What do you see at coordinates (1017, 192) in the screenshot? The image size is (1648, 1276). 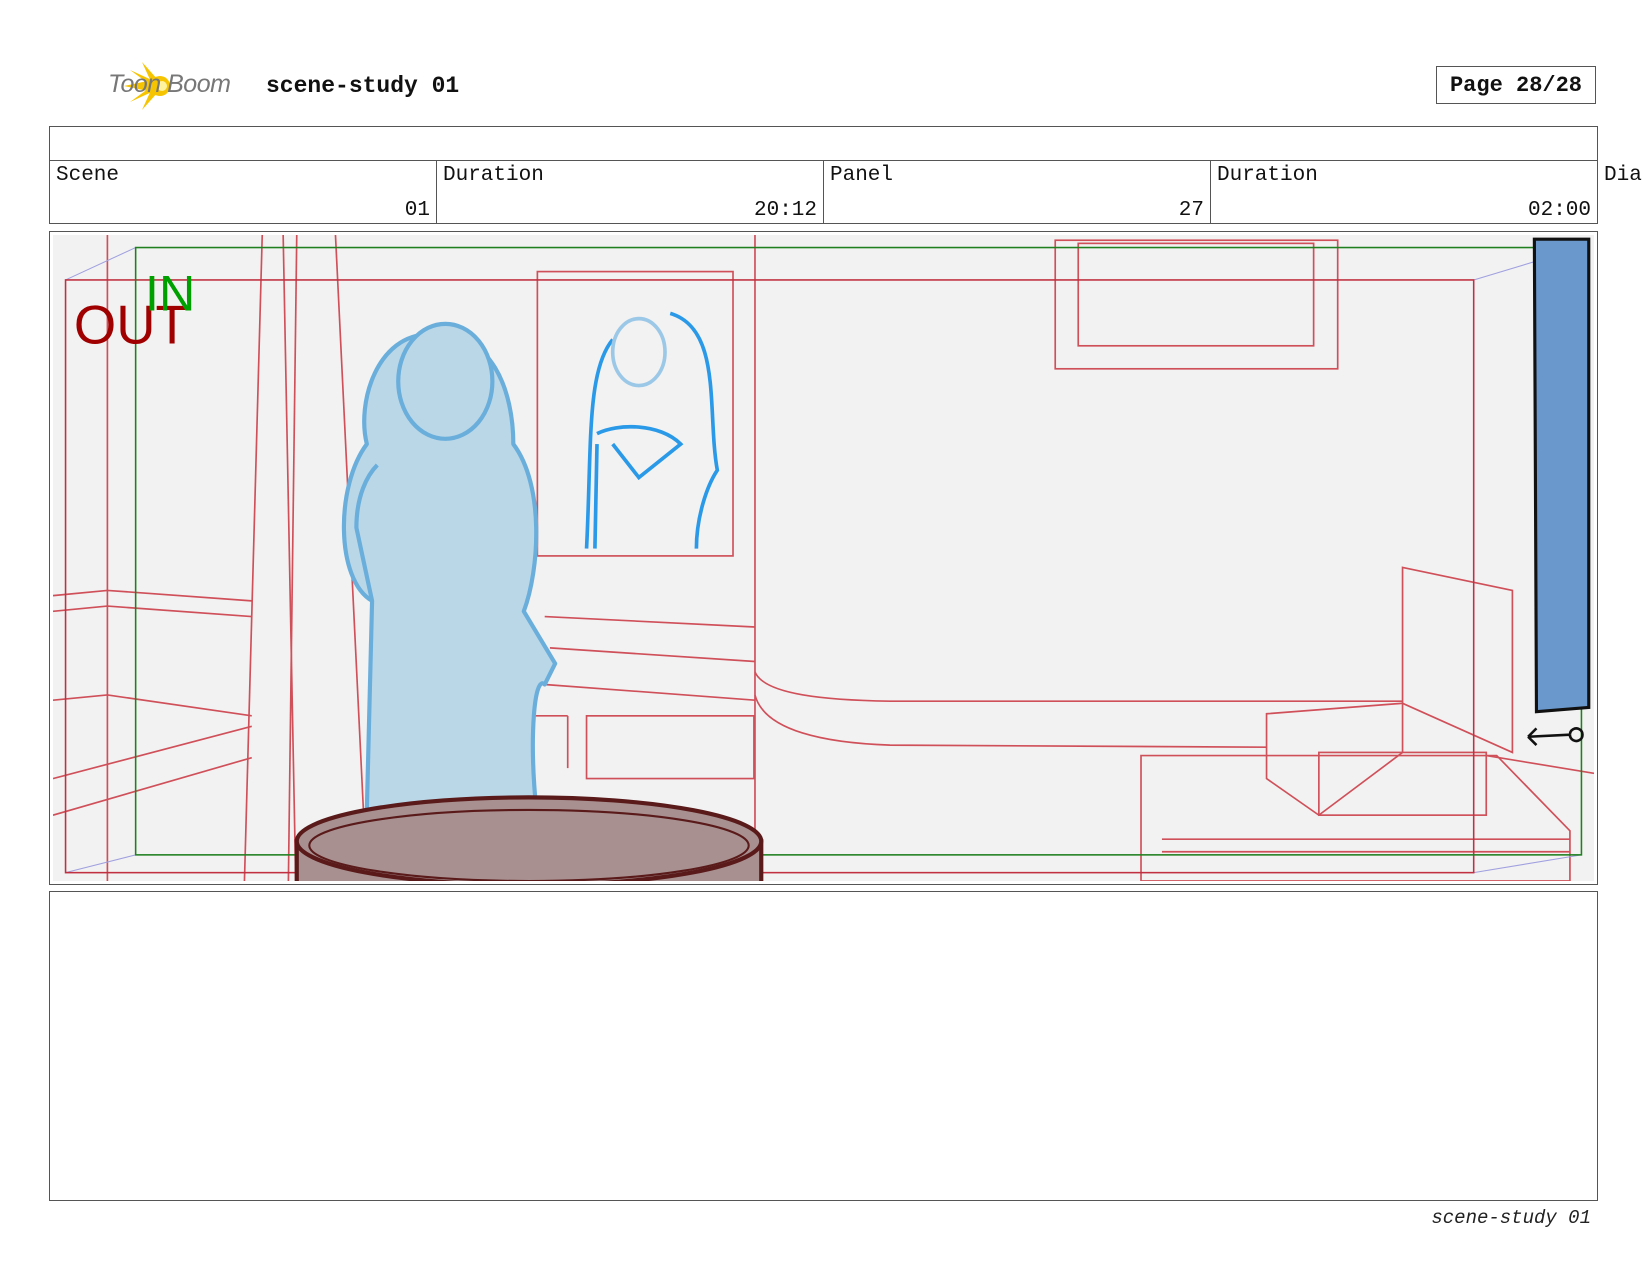 I see `panel-cell: Panel 27` at bounding box center [1017, 192].